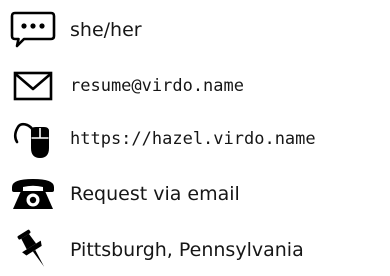 This screenshot has height=276, width=390. What do you see at coordinates (33, 30) in the screenshot?
I see `speech-bubble-icon` at bounding box center [33, 30].